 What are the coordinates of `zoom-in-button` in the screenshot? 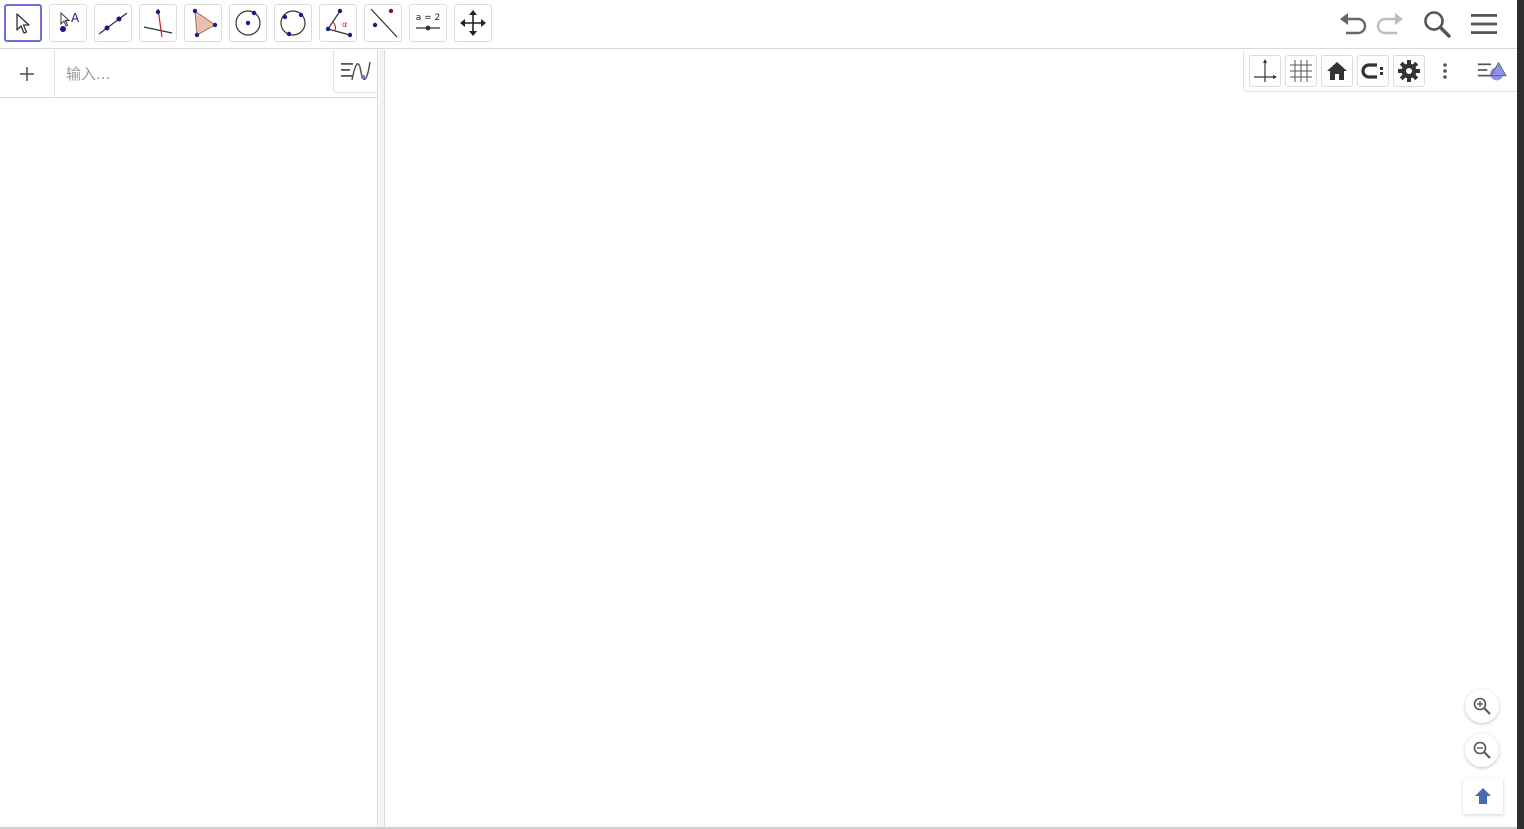 It's located at (1482, 706).